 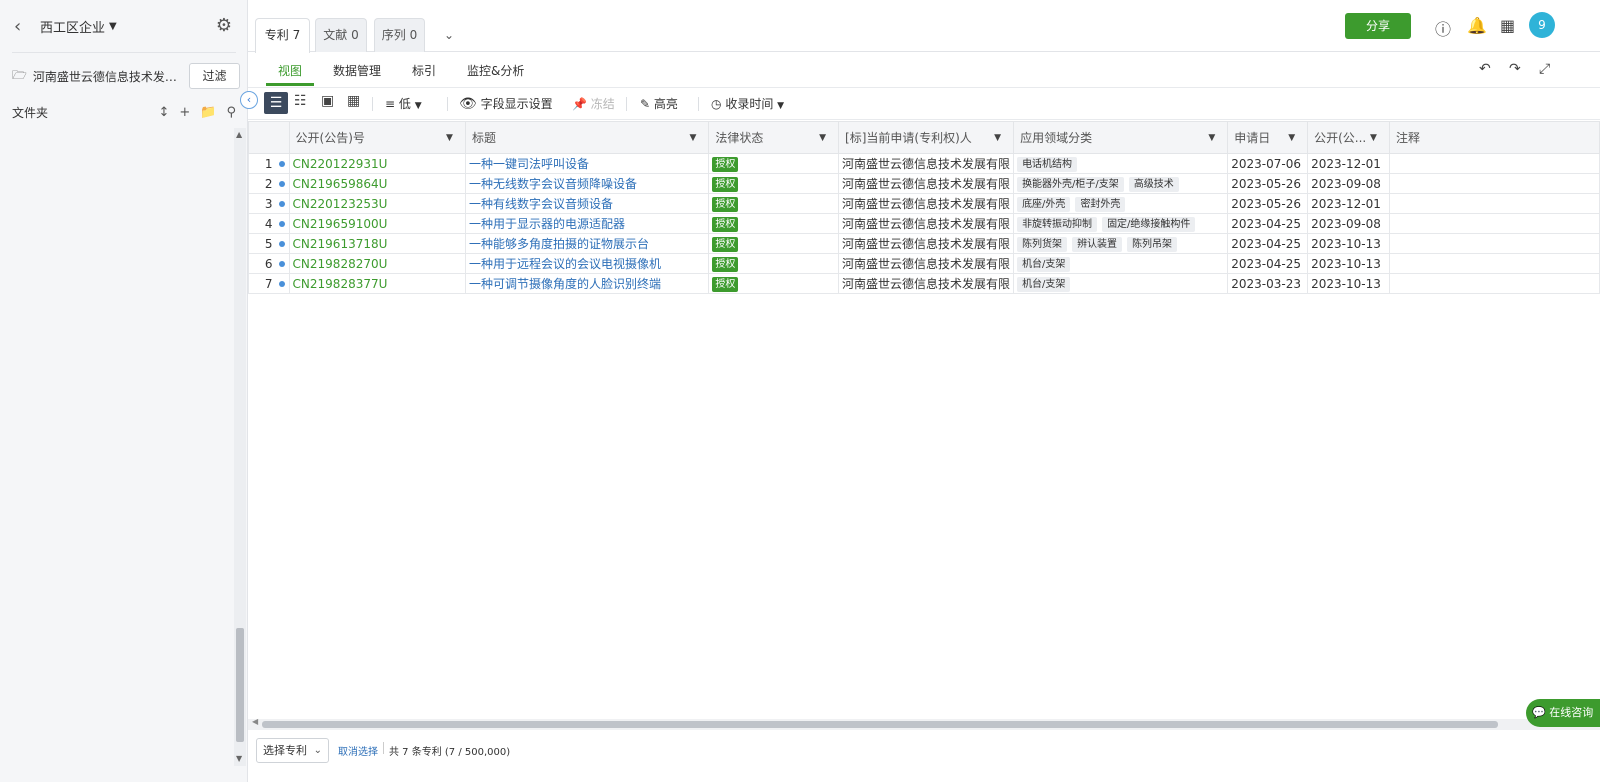 What do you see at coordinates (1348, 137) in the screenshot?
I see `header-publication-date: 公开(公... ▼` at bounding box center [1348, 137].